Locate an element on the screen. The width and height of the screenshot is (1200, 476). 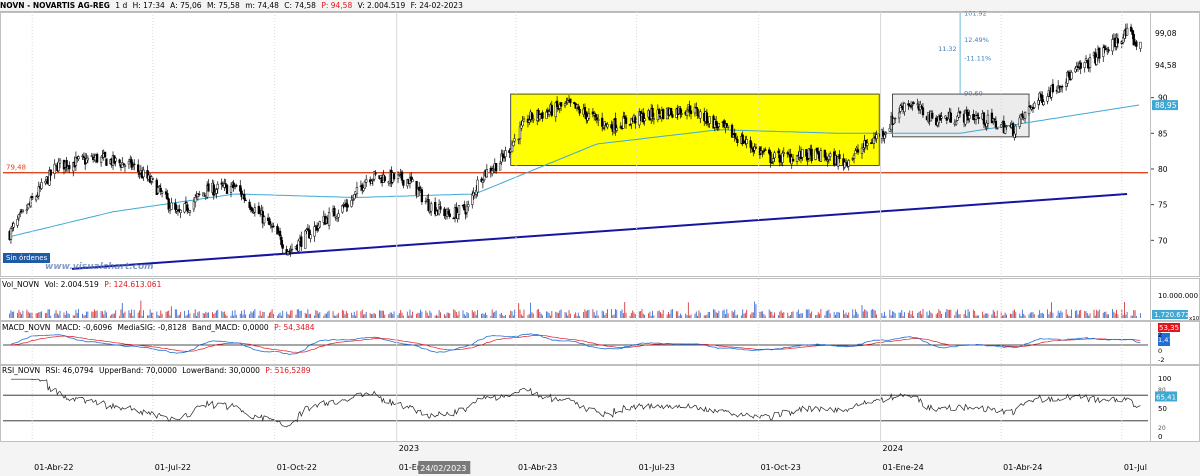
volume-pane-title: Vol_NOVN Vol: 2.004.519 P: 124.613.061 is located at coordinates (83, 284).